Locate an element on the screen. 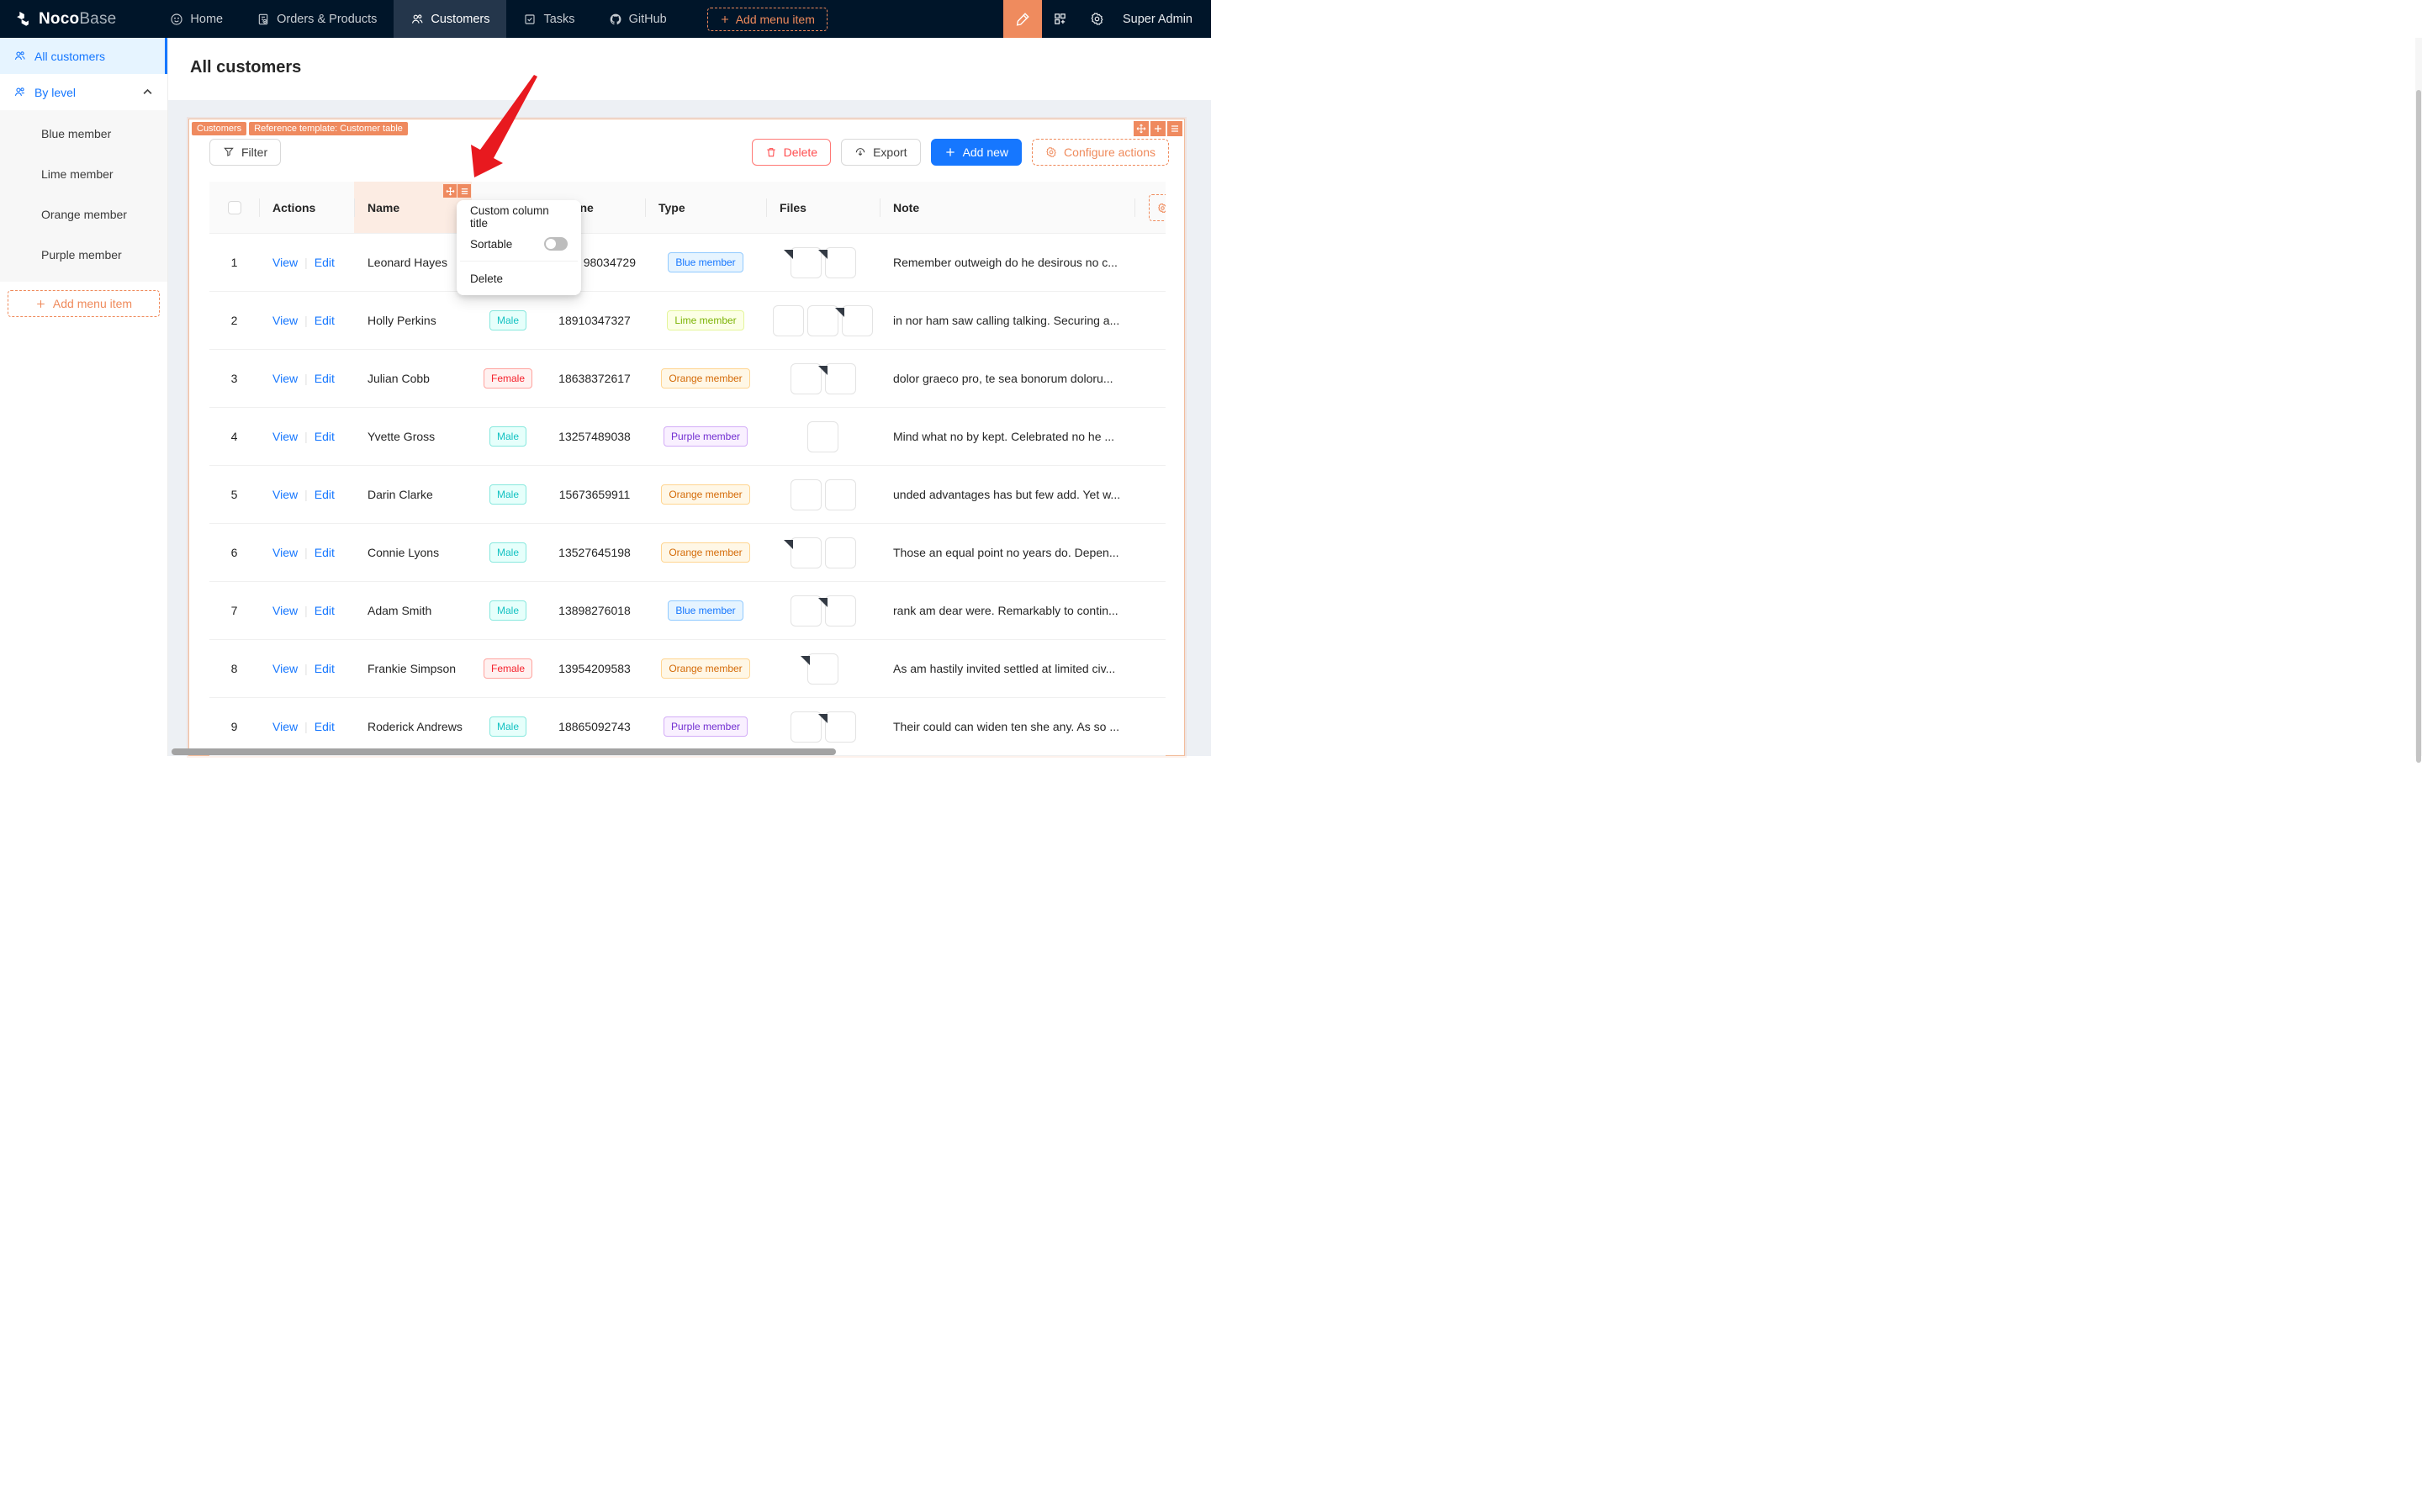 This screenshot has width=2422, height=1512. sidebar-item-blue-member: Blue member is located at coordinates (83, 134).